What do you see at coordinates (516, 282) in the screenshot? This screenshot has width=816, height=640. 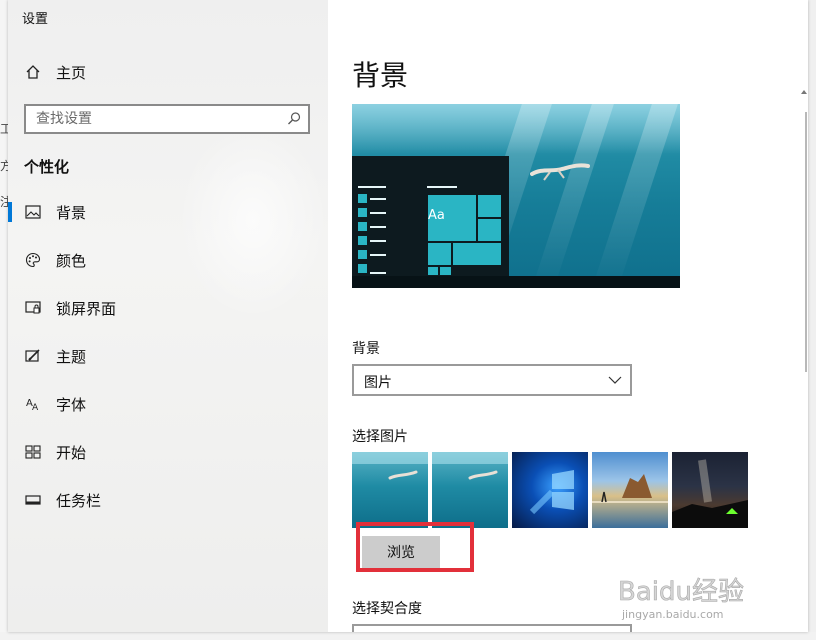 I see `preview-taskbar` at bounding box center [516, 282].